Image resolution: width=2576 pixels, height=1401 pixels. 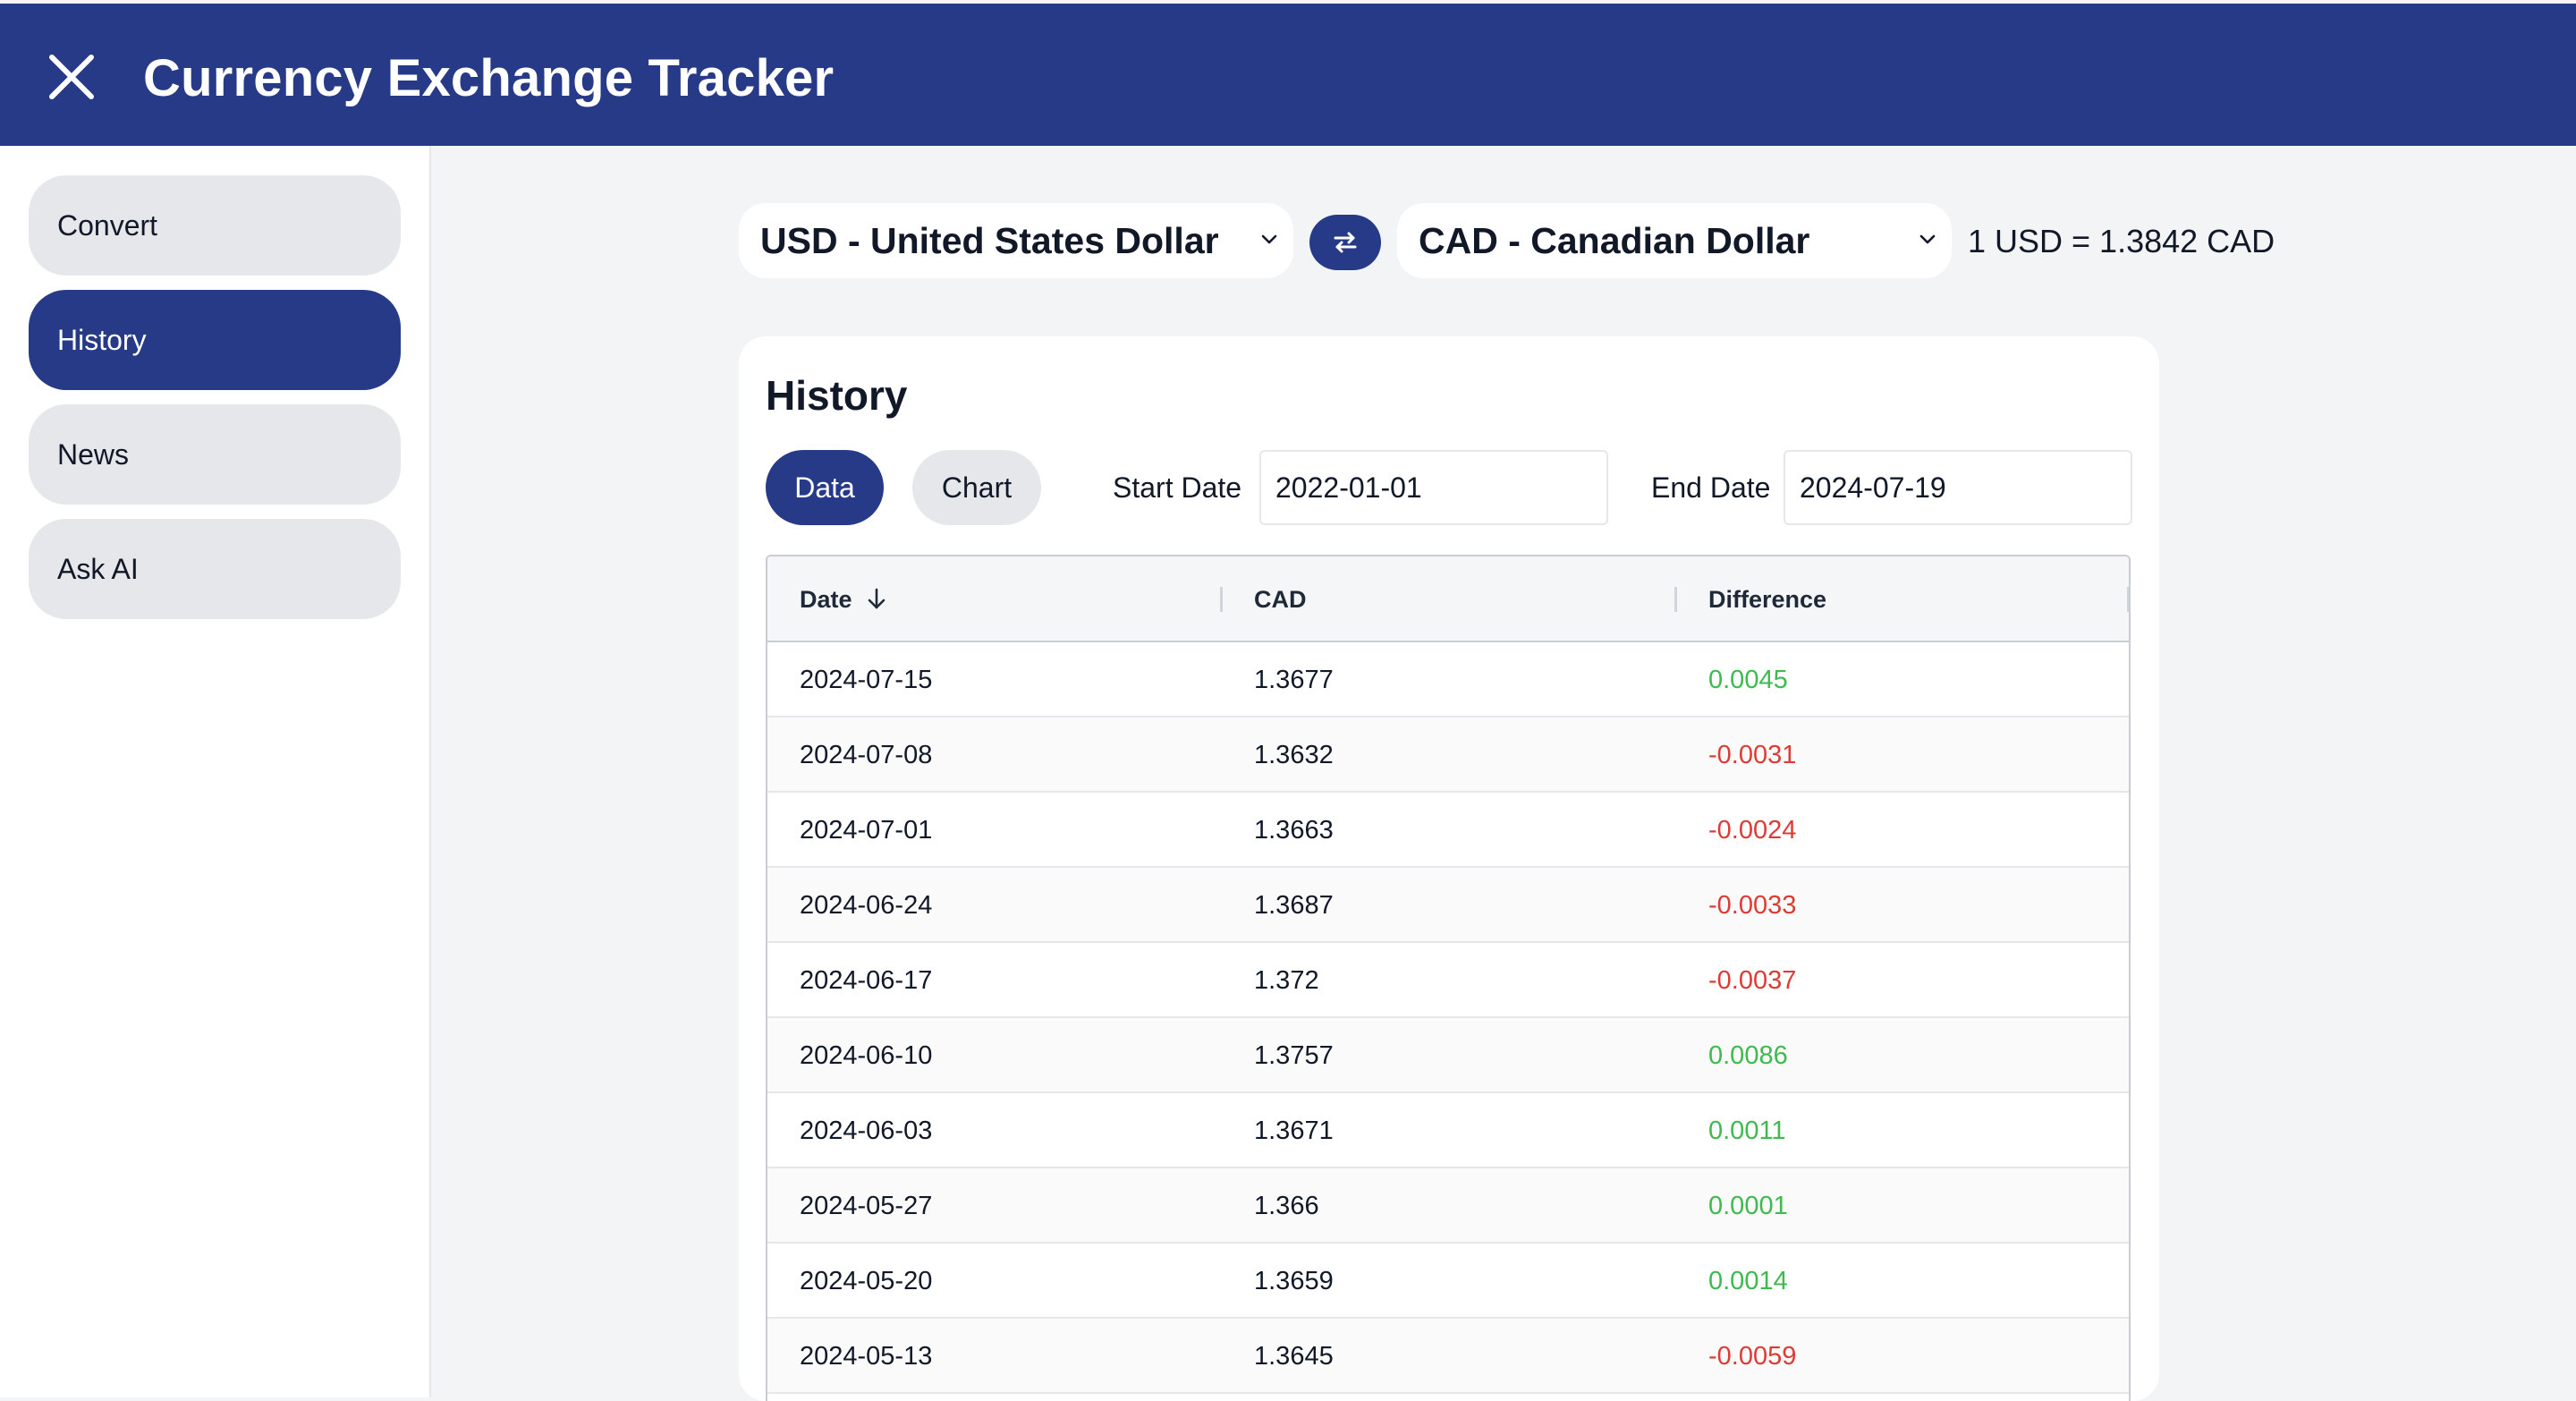 I want to click on swap-currencies-button, so click(x=1345, y=242).